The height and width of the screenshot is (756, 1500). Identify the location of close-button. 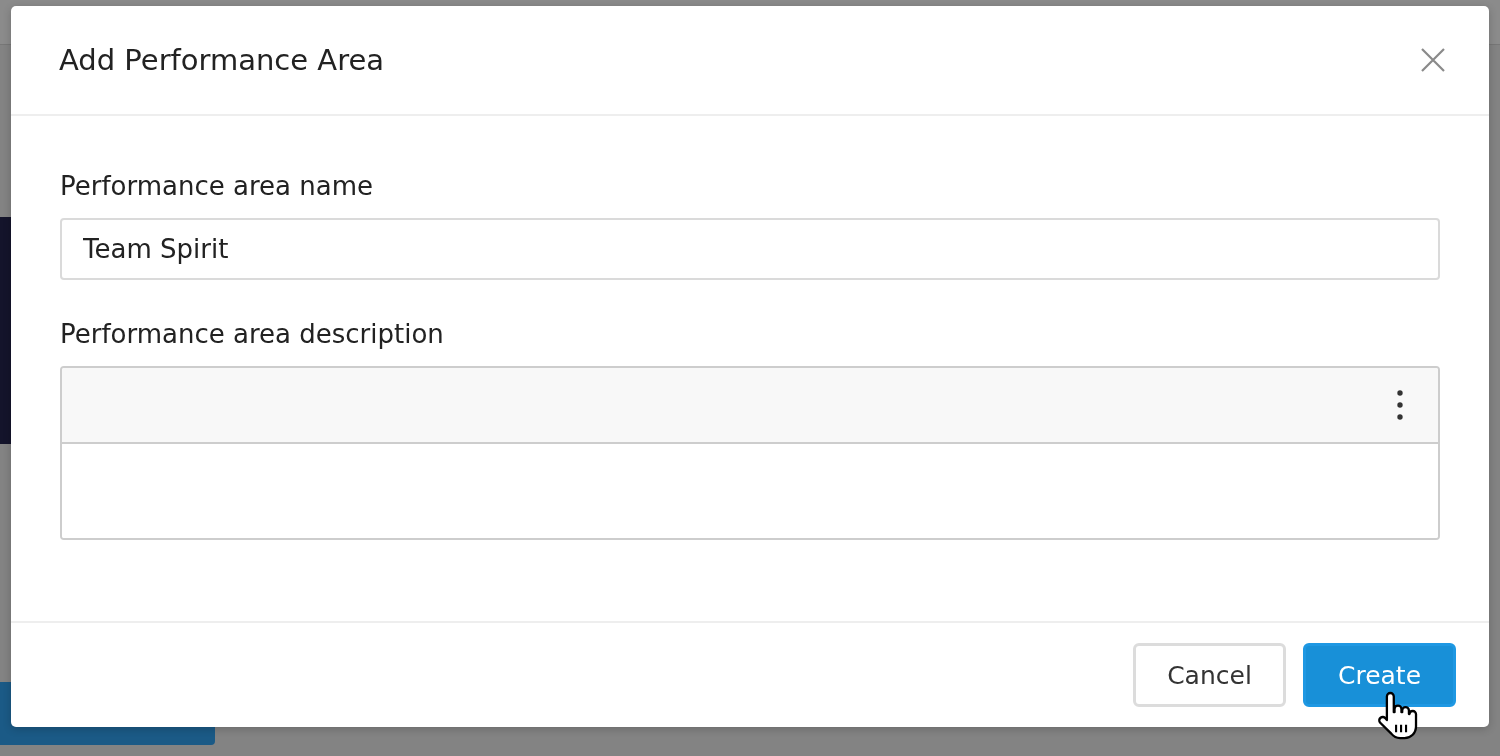
(1433, 60).